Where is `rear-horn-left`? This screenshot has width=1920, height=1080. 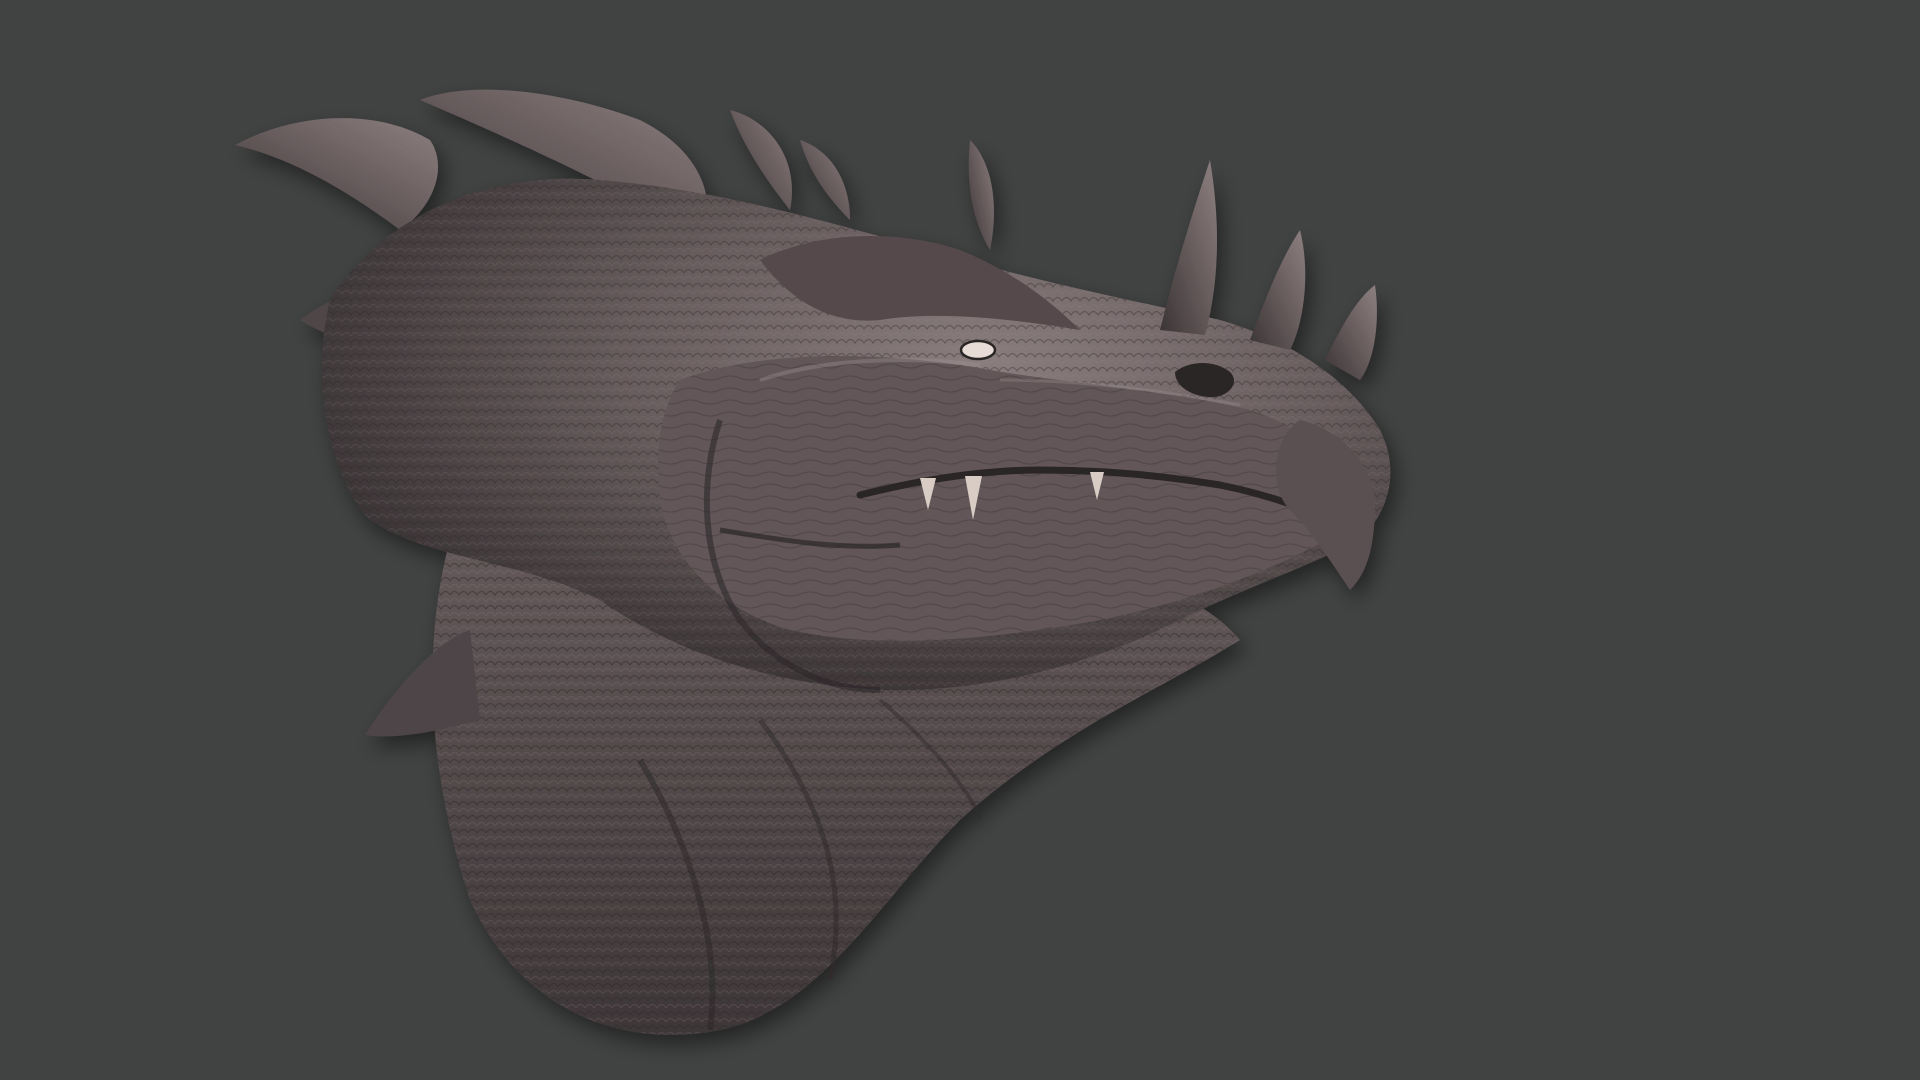 rear-horn-left is located at coordinates (337, 174).